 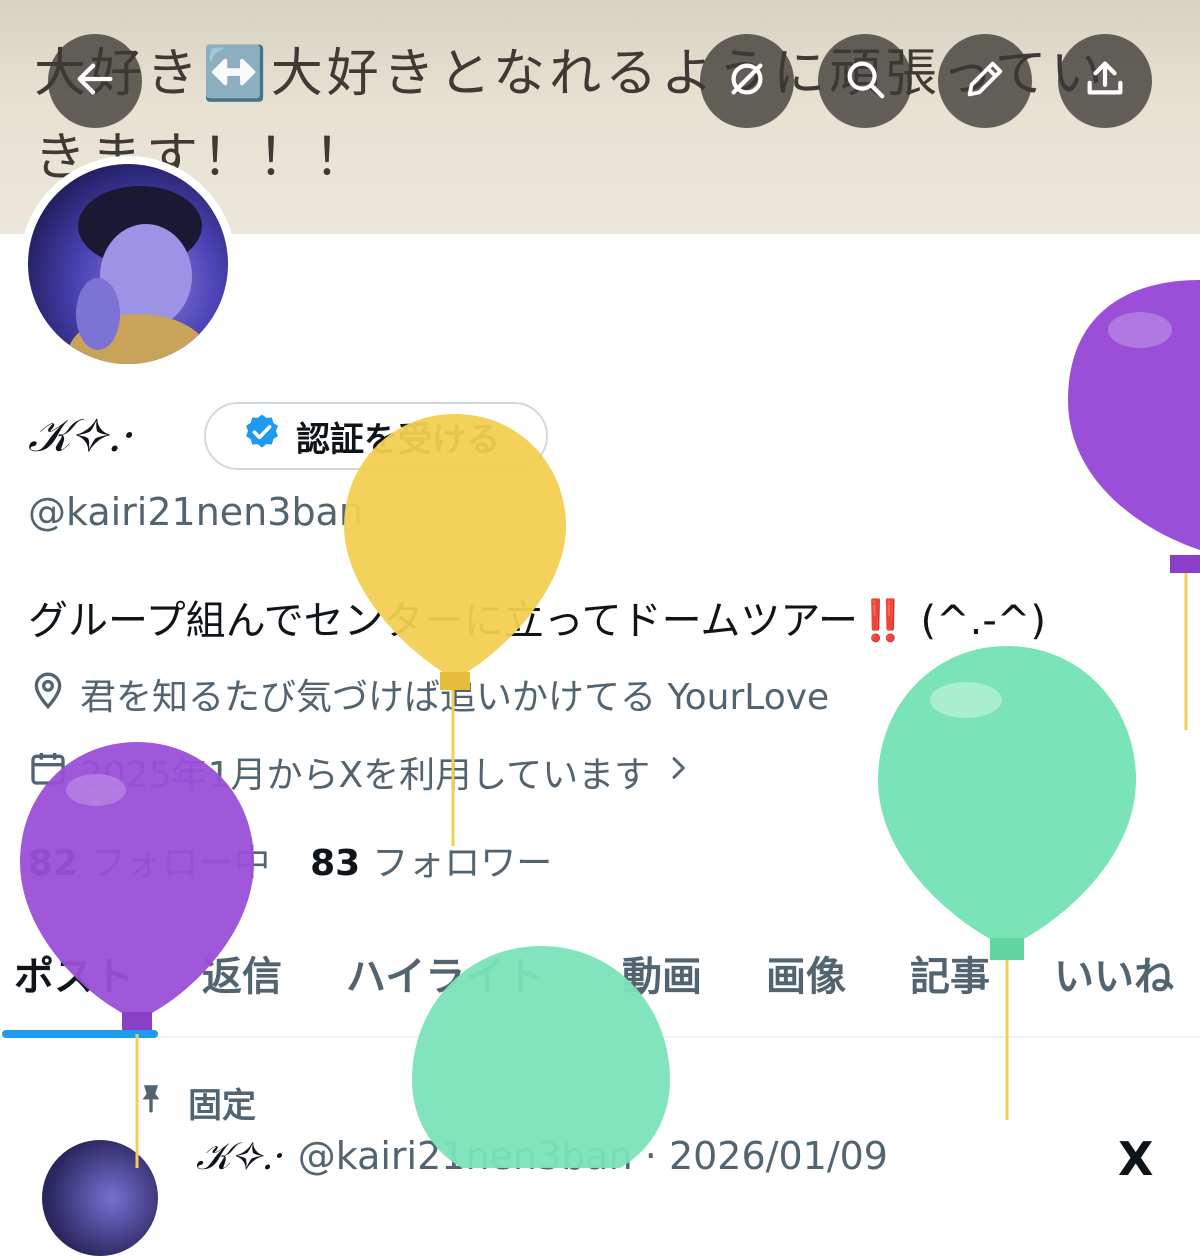 I want to click on tab-likes: いいね, so click(x=1114, y=973).